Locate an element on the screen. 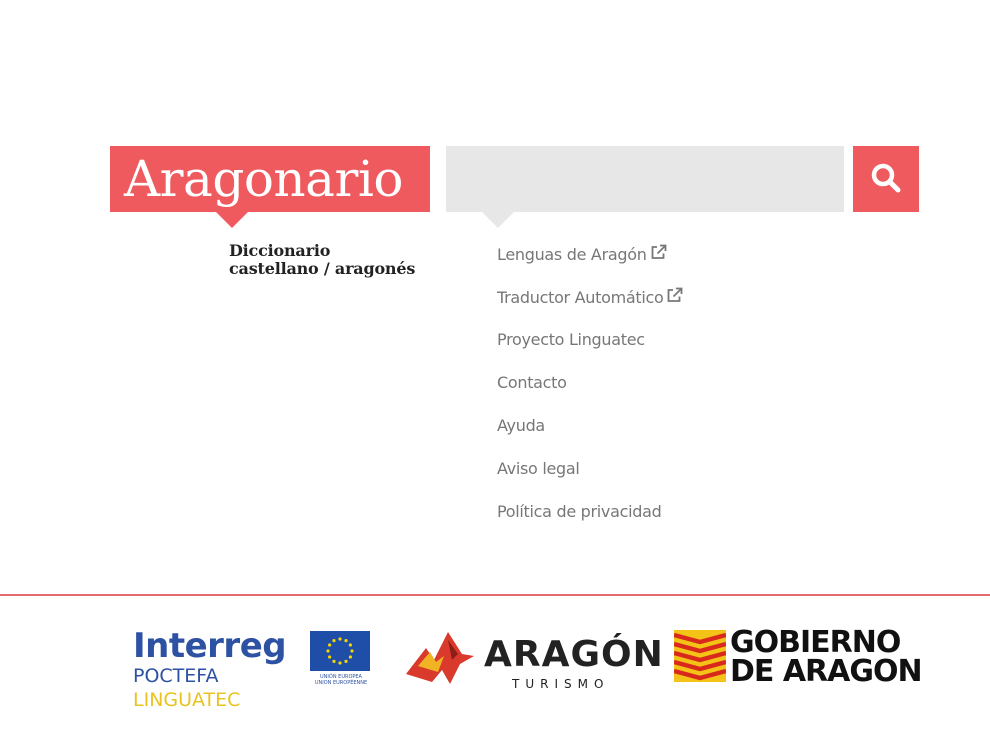  nav-item: Proyecto Linguatec is located at coordinates (590, 351).